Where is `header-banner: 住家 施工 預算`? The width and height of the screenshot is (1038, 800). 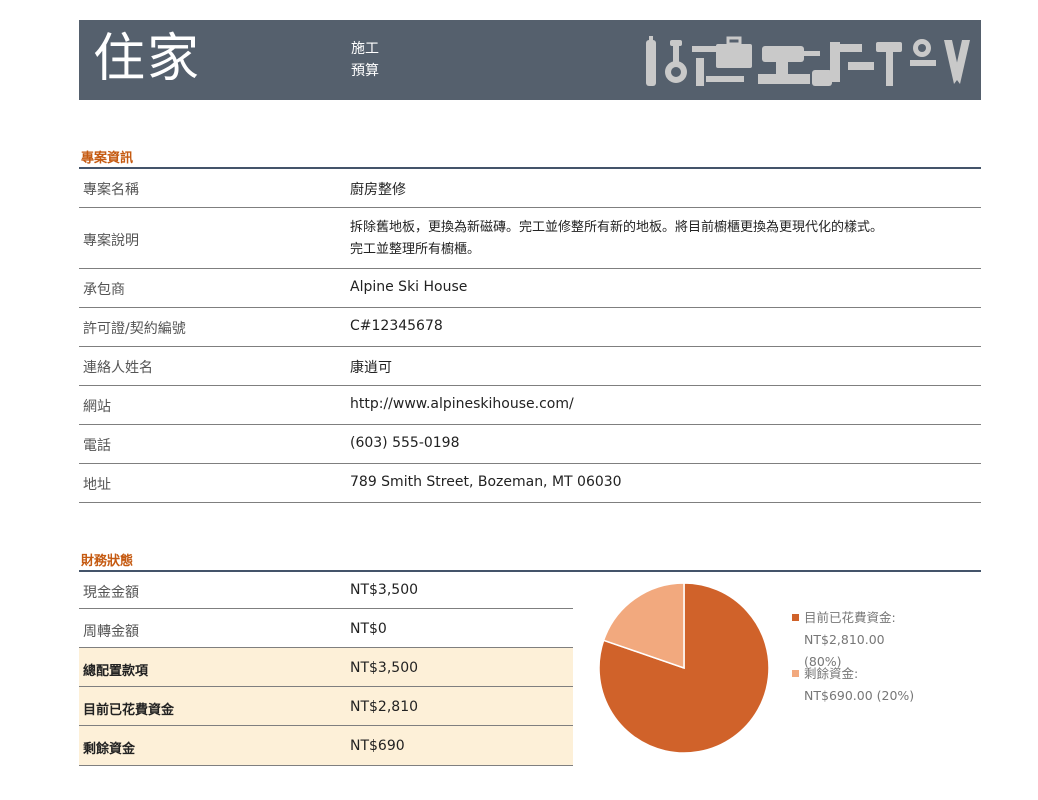
header-banner: 住家 施工 預算 is located at coordinates (530, 60).